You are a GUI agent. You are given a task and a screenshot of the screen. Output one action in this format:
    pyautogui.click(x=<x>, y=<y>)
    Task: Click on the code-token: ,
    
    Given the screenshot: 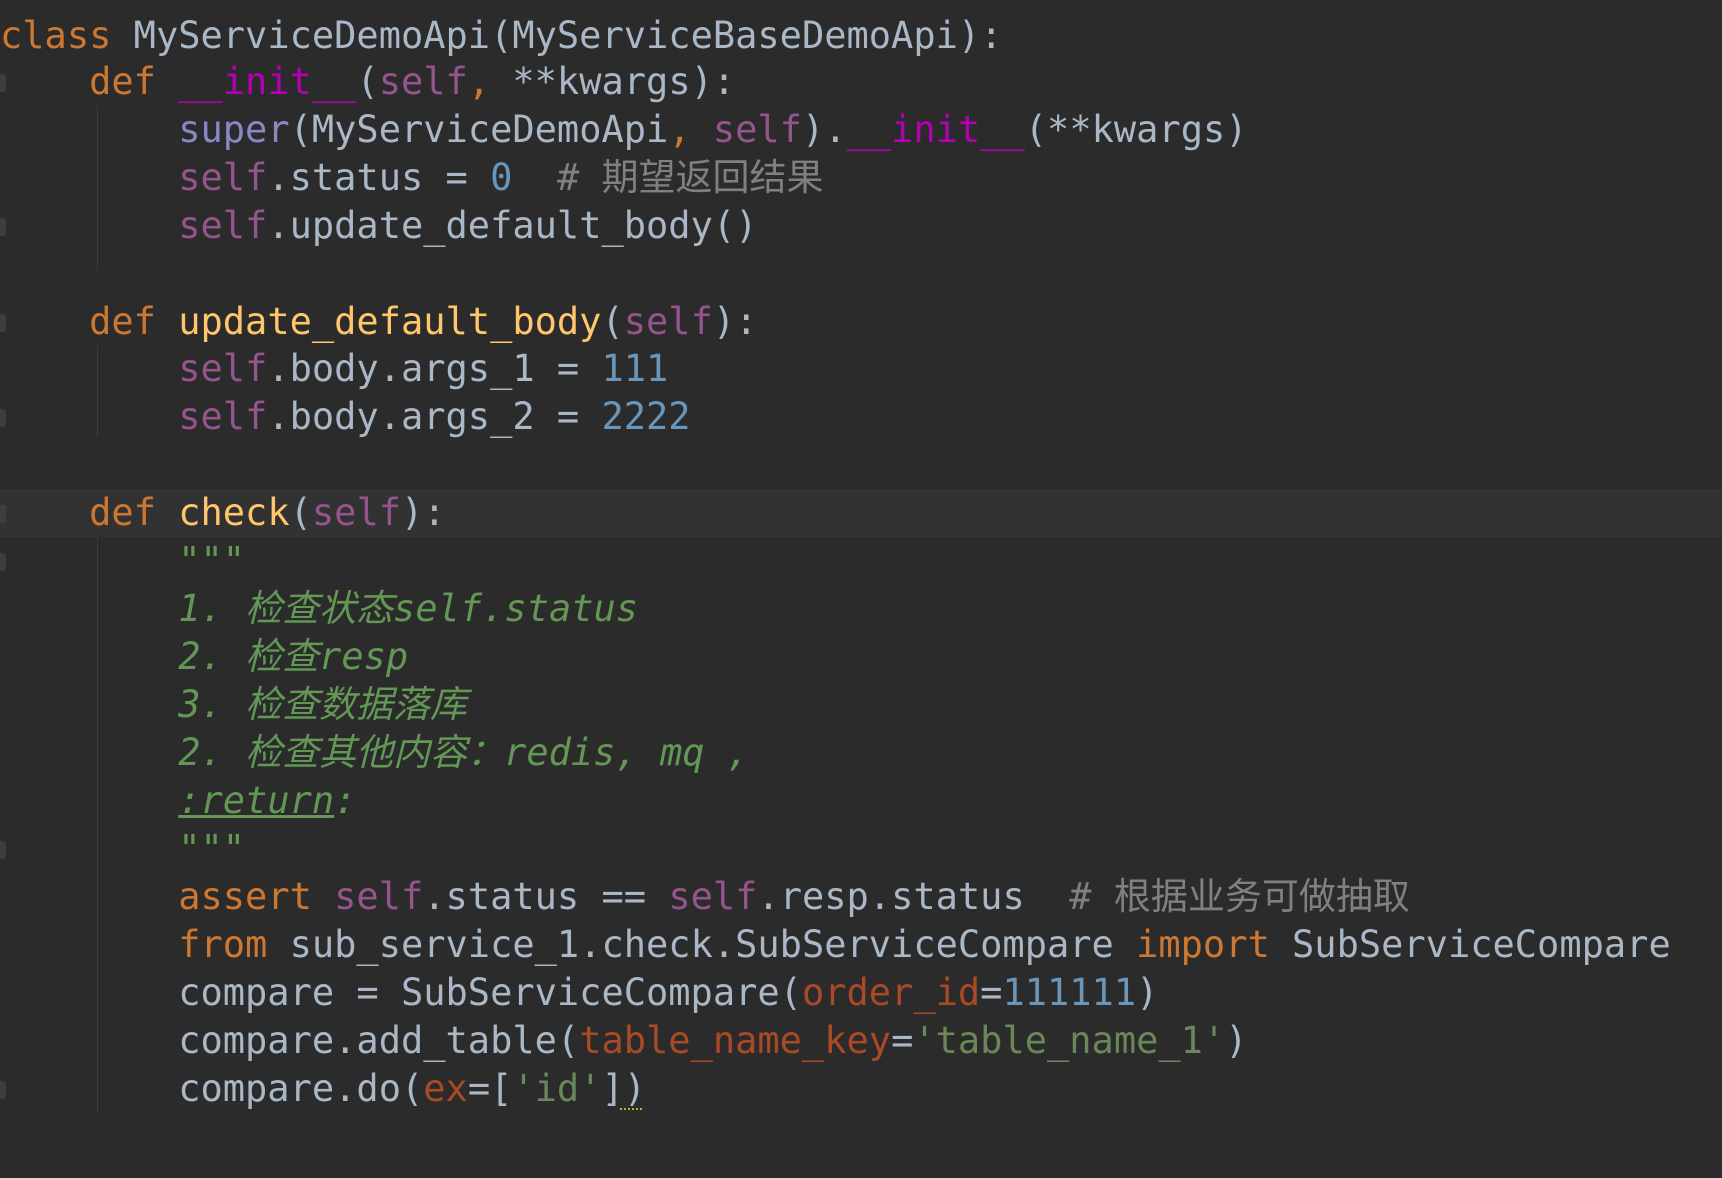 What is the action you would take?
    pyautogui.click(x=679, y=129)
    